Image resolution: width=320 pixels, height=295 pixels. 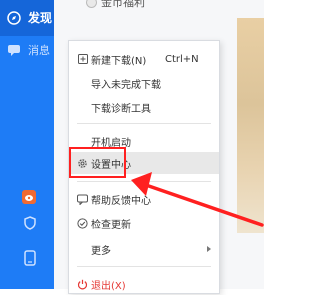 What do you see at coordinates (119, 61) in the screenshot?
I see `menu-item-label: 新建下载(N)` at bounding box center [119, 61].